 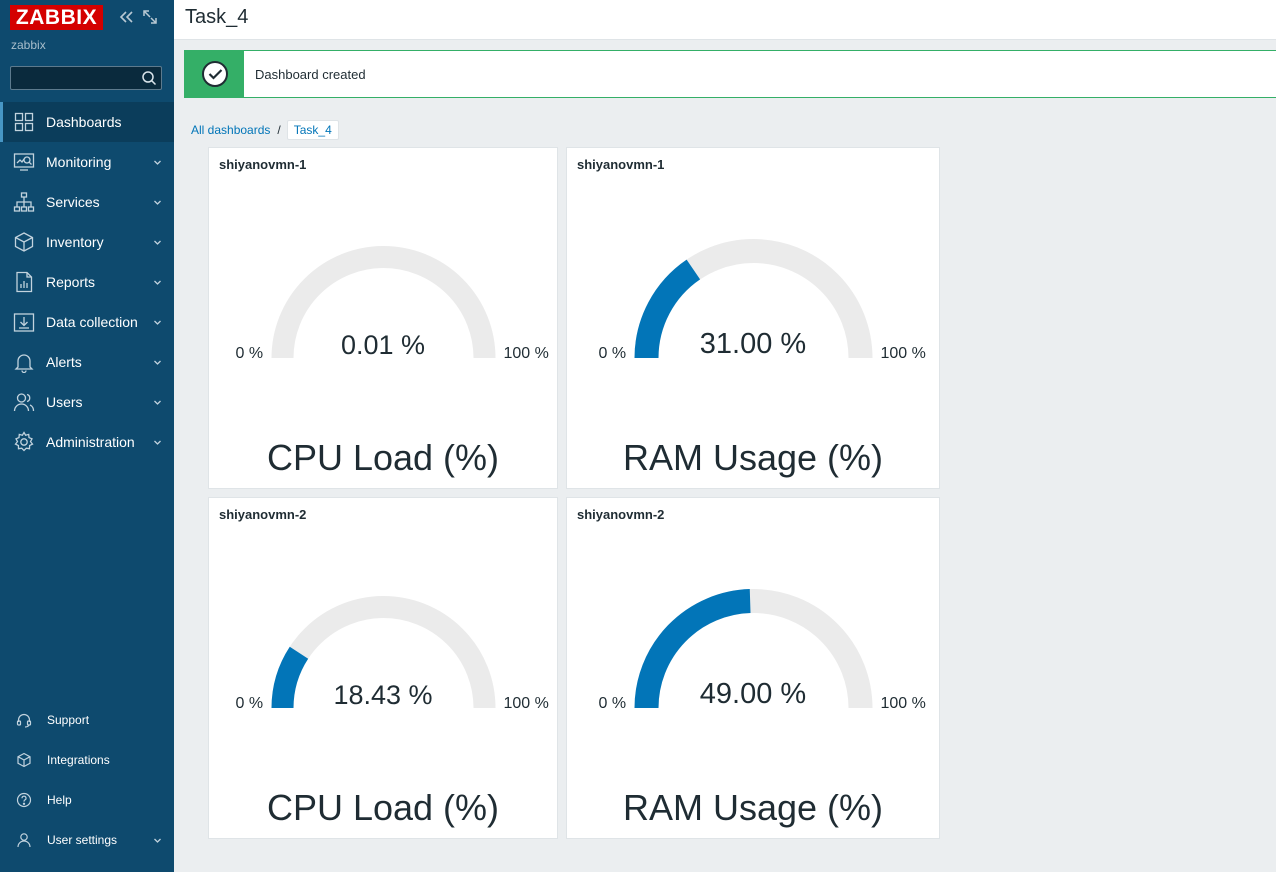 I want to click on sidebar-item-support: Support, so click(x=87, y=720).